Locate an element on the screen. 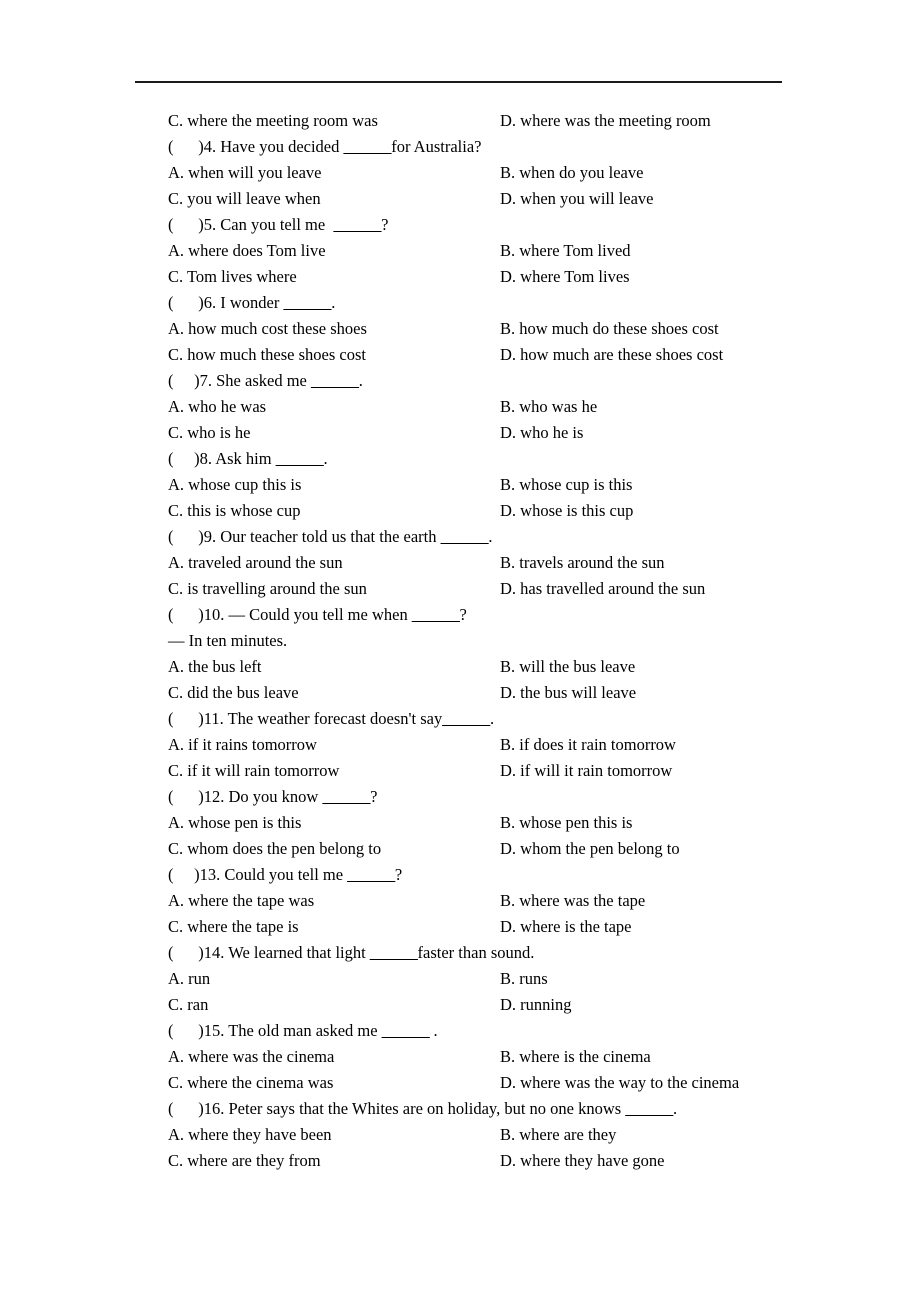 The height and width of the screenshot is (1302, 920). option-d: D. the bus will leave is located at coordinates (568, 693).